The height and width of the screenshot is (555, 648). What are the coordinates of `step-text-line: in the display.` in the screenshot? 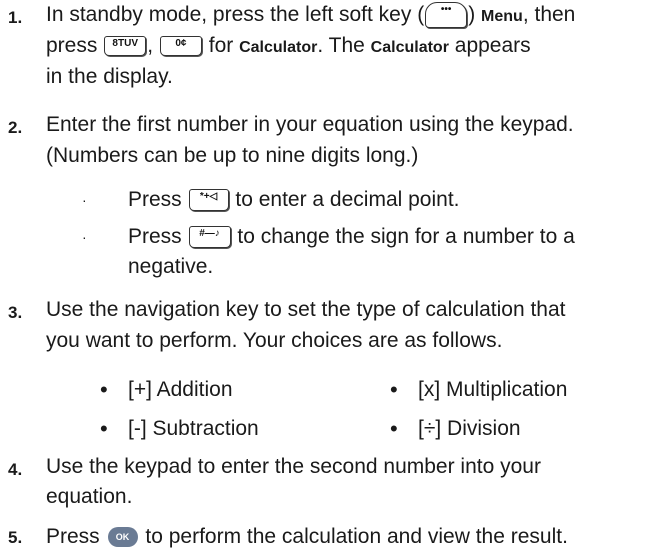 It's located at (109, 76).